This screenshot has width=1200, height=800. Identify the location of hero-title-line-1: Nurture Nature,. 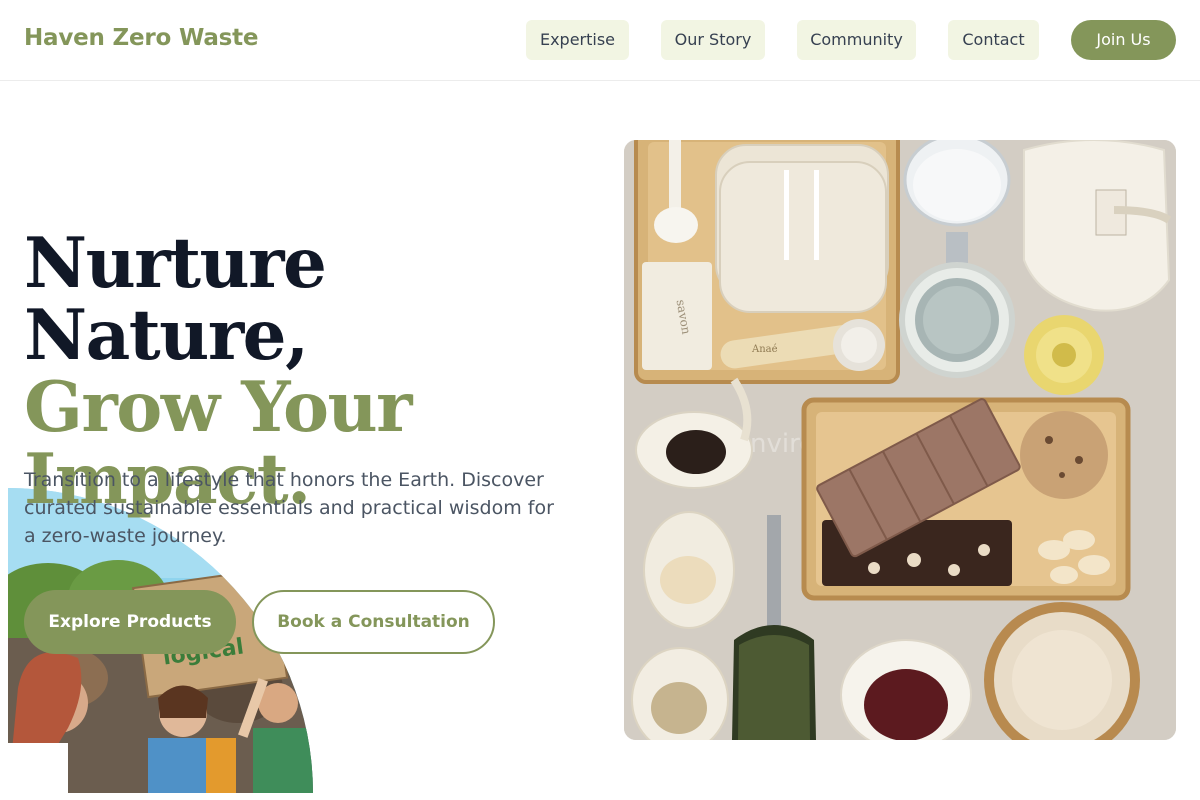
(175, 299).